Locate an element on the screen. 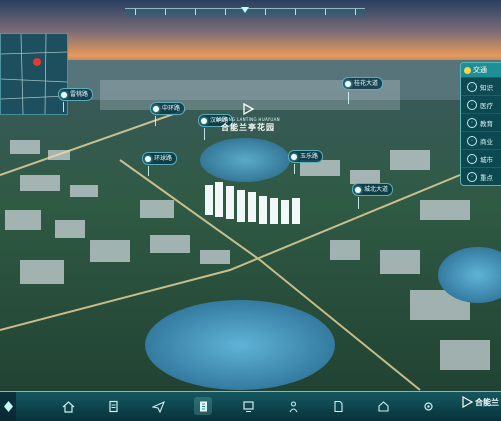 Image resolution: width=501 pixels, height=421 pixels. compass-bar is located at coordinates (245, 14).